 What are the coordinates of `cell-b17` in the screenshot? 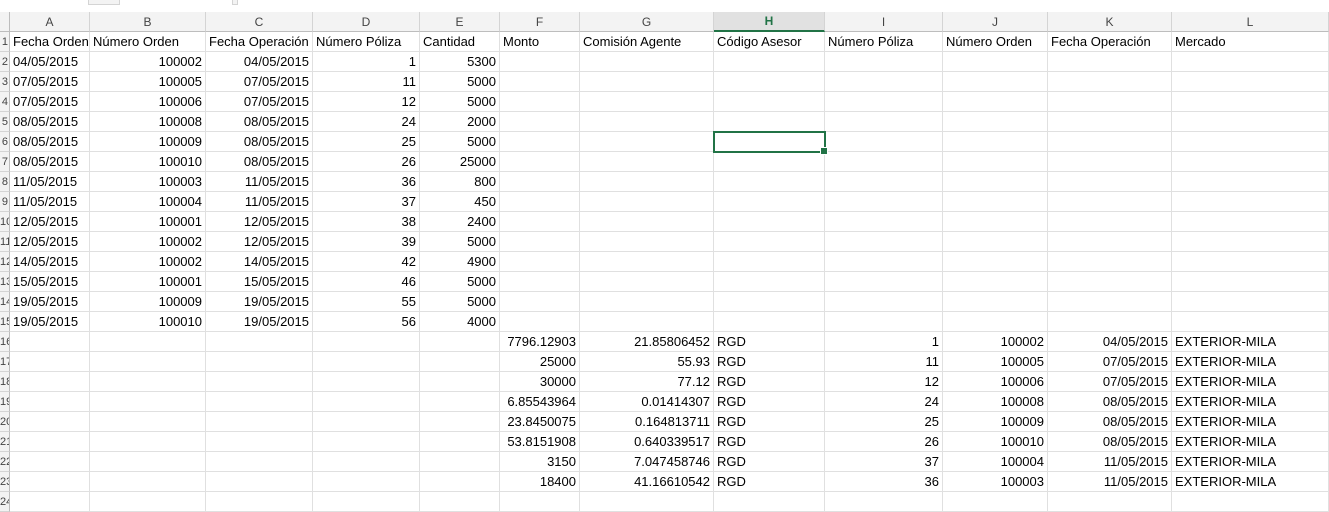 It's located at (148, 362).